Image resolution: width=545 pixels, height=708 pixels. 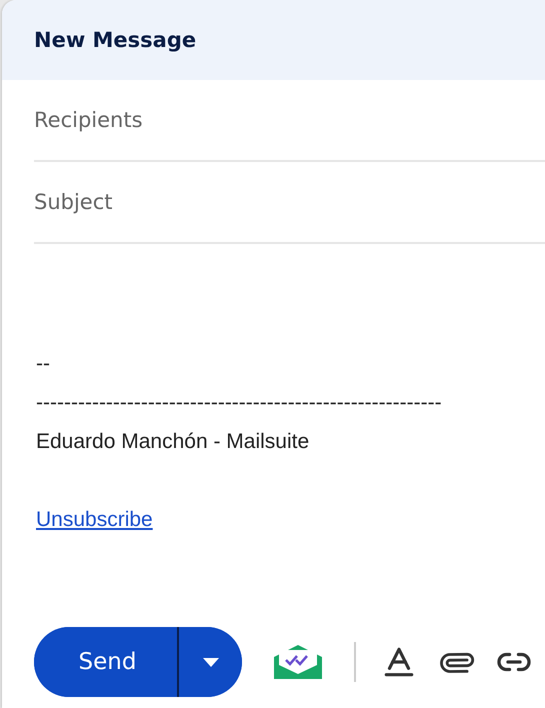 What do you see at coordinates (289, 203) in the screenshot?
I see `subject-field: Subject` at bounding box center [289, 203].